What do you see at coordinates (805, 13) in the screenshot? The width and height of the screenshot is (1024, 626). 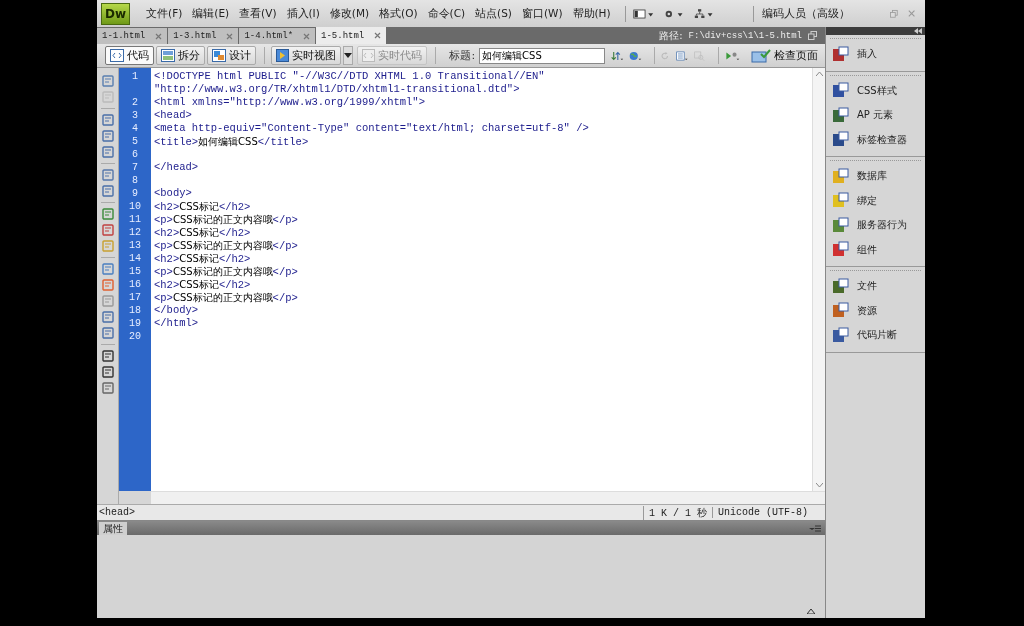 I see `workspace-switcher: 编码人员（高级）` at bounding box center [805, 13].